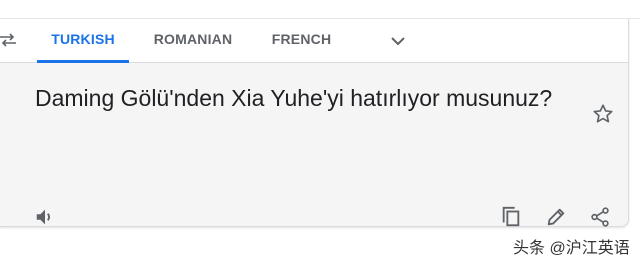 This screenshot has width=640, height=261. I want to click on copy-icon, so click(511, 217).